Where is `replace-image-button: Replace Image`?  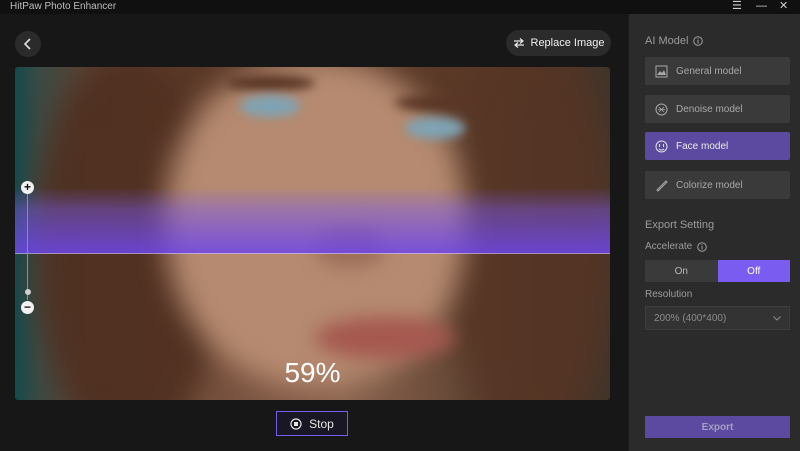 replace-image-button: Replace Image is located at coordinates (558, 43).